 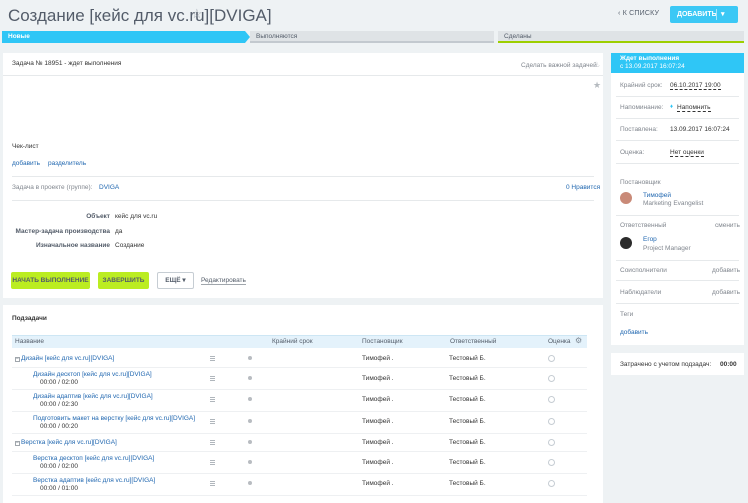 I want to click on subtask-time: 00:00 / 01:00, so click(x=59, y=488).